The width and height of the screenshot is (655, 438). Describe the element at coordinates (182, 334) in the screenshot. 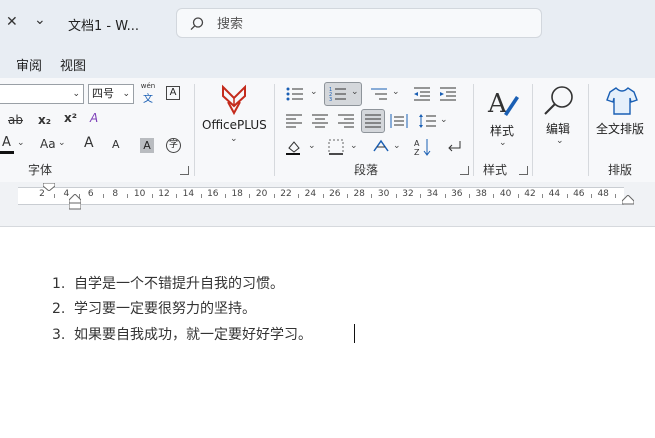

I see `list-item: 3. 如果要自我成功，就一定要好好学习。` at that location.